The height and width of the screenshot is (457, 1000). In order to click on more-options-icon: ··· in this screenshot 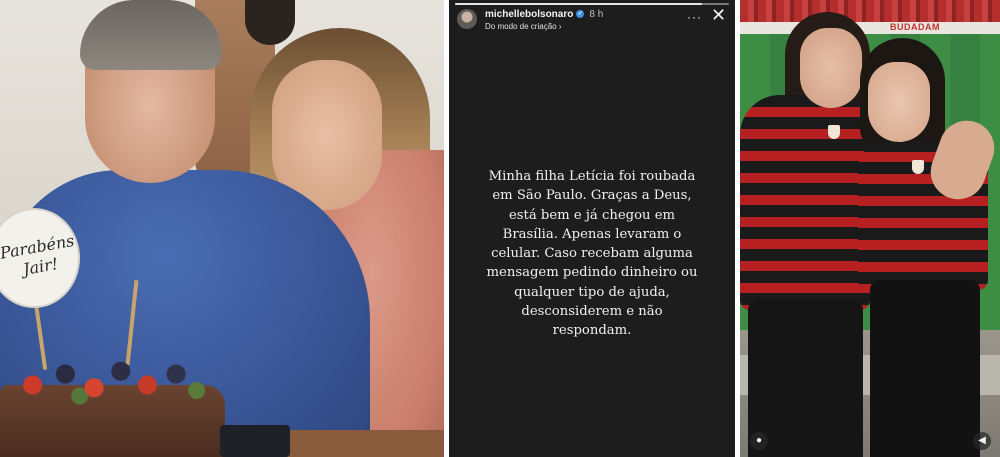, I will do `click(694, 17)`.